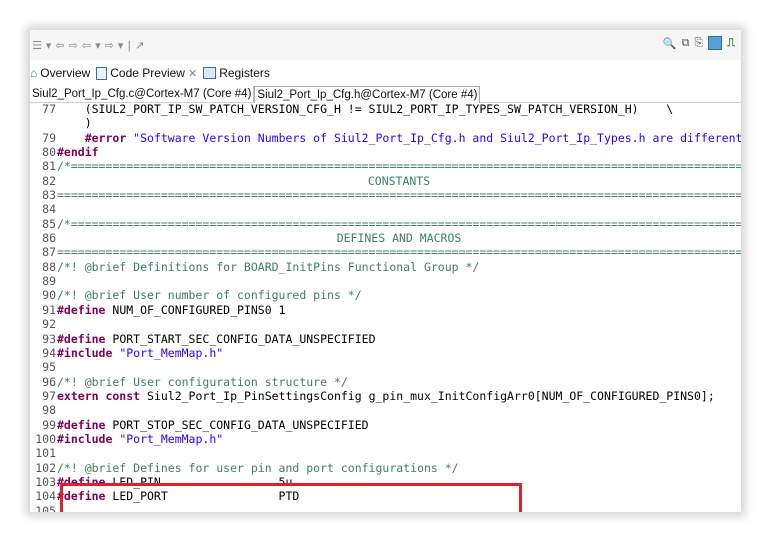  I want to click on highlight-box, so click(291, 497).